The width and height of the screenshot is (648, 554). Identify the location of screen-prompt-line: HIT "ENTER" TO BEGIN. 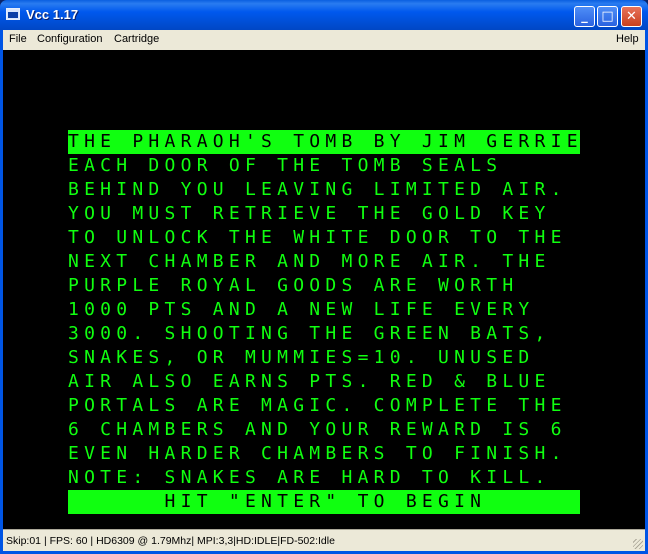
(324, 502).